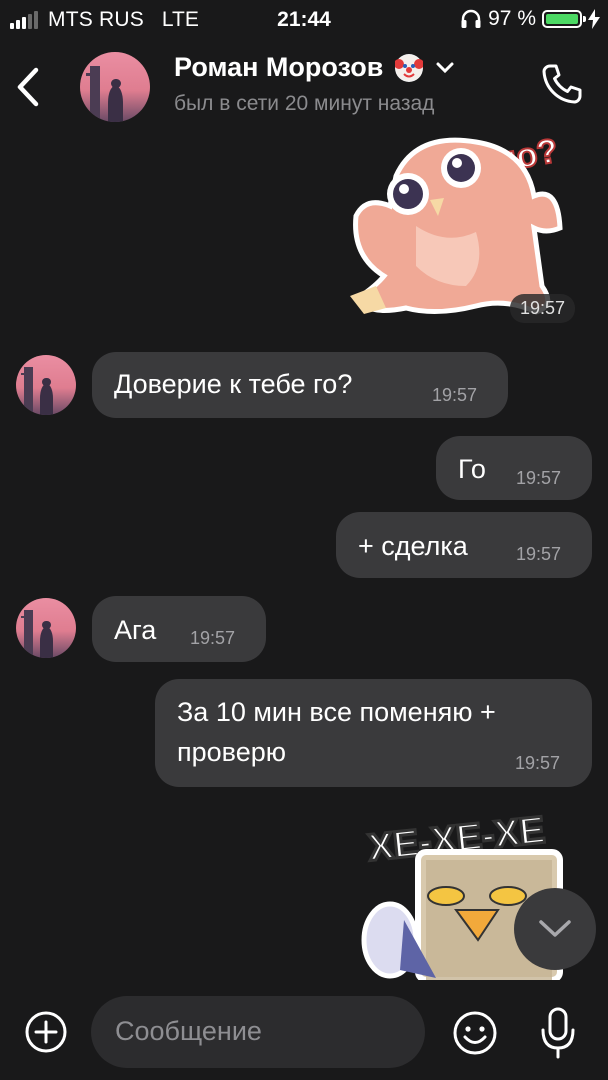  Describe the element at coordinates (336, 712) in the screenshot. I see `message-text-line-1: За 10 мин все поменяю +` at that location.